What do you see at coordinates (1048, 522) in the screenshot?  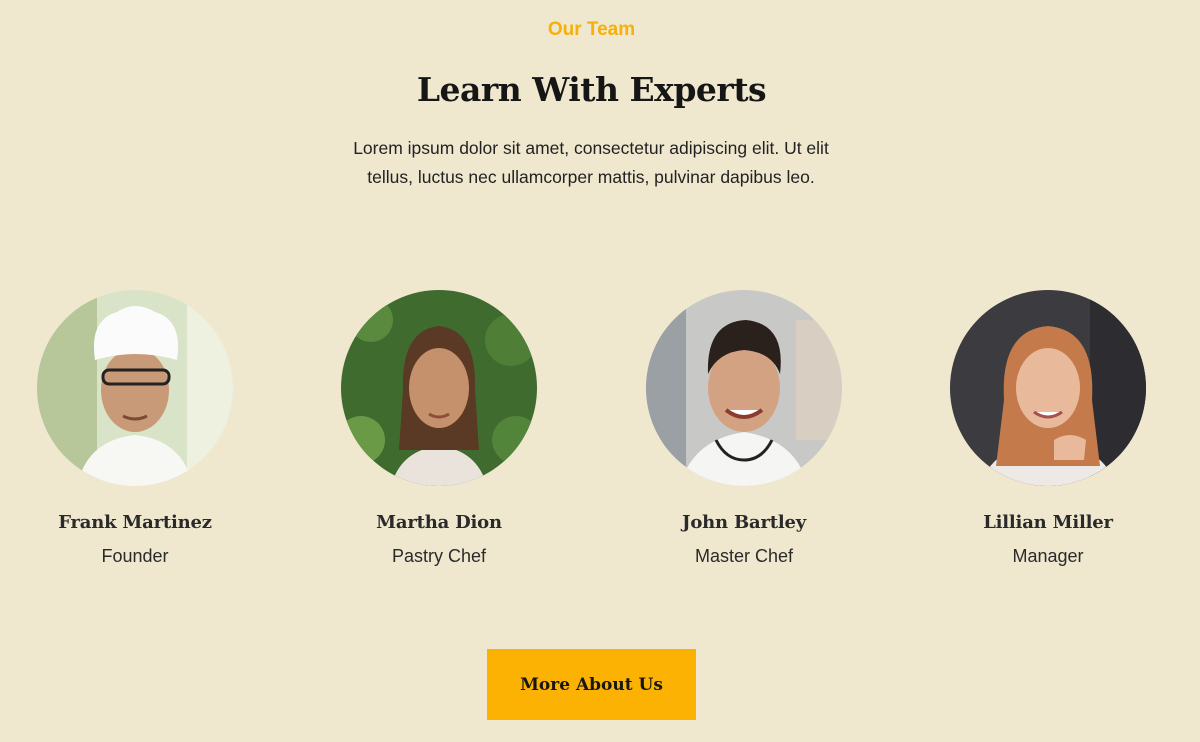 I see `member-name: Lillian Miller` at bounding box center [1048, 522].